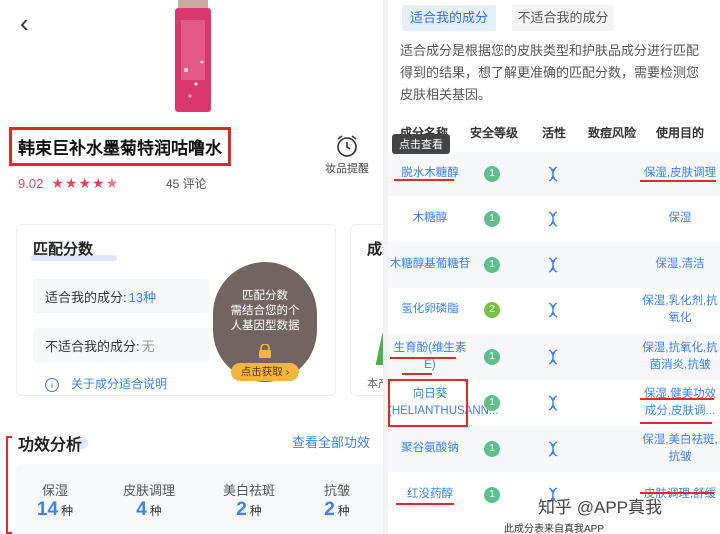  What do you see at coordinates (50, 445) in the screenshot?
I see `efficacy-title: 功效分析` at bounding box center [50, 445].